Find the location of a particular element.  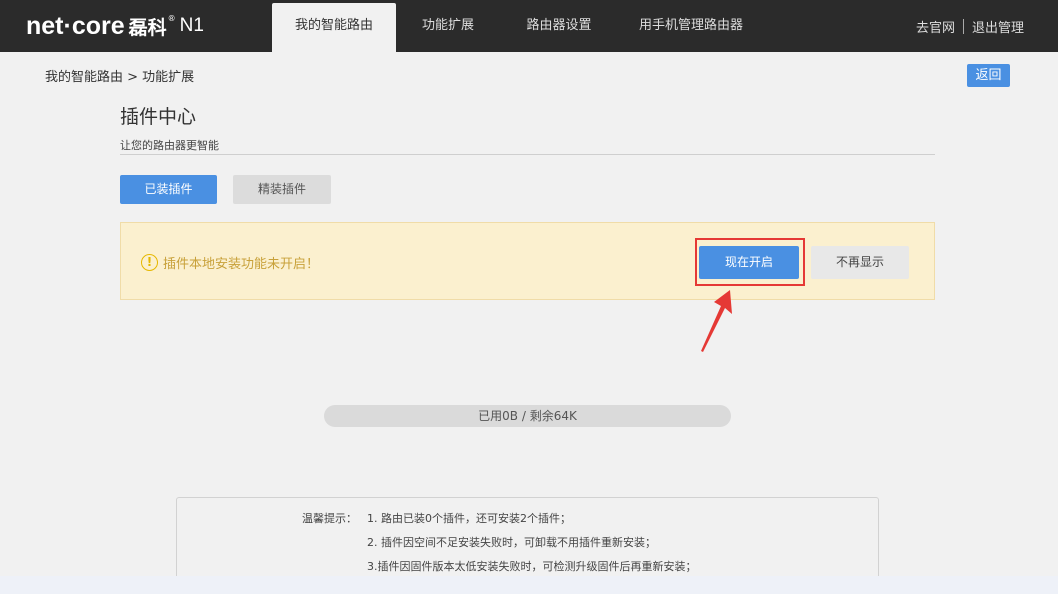

tips-label: 温馨提示： is located at coordinates (329, 518).